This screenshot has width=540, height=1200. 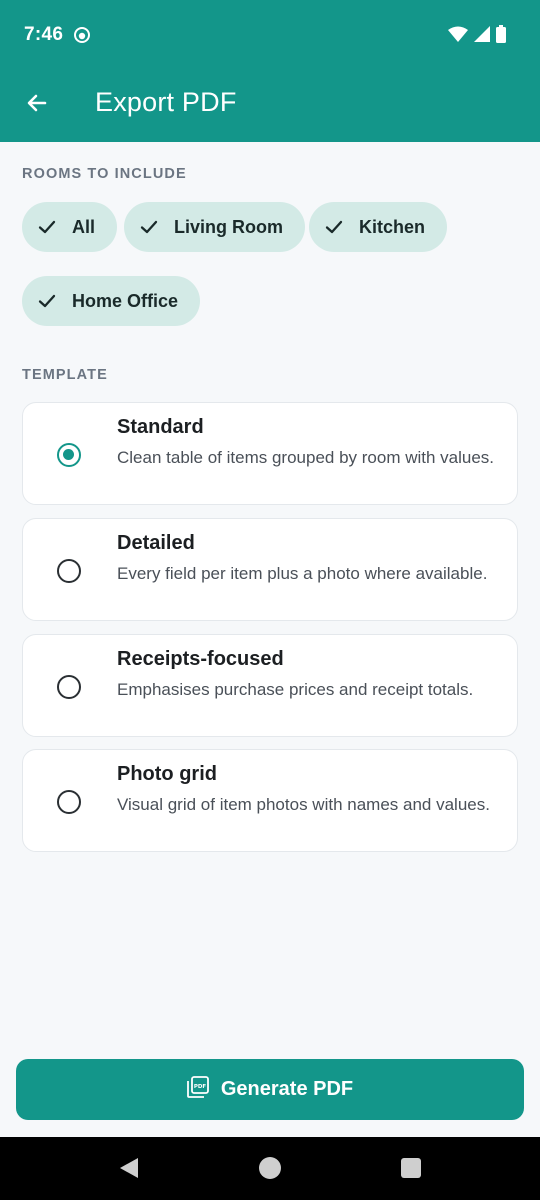 I want to click on wifi-icon, so click(x=458, y=36).